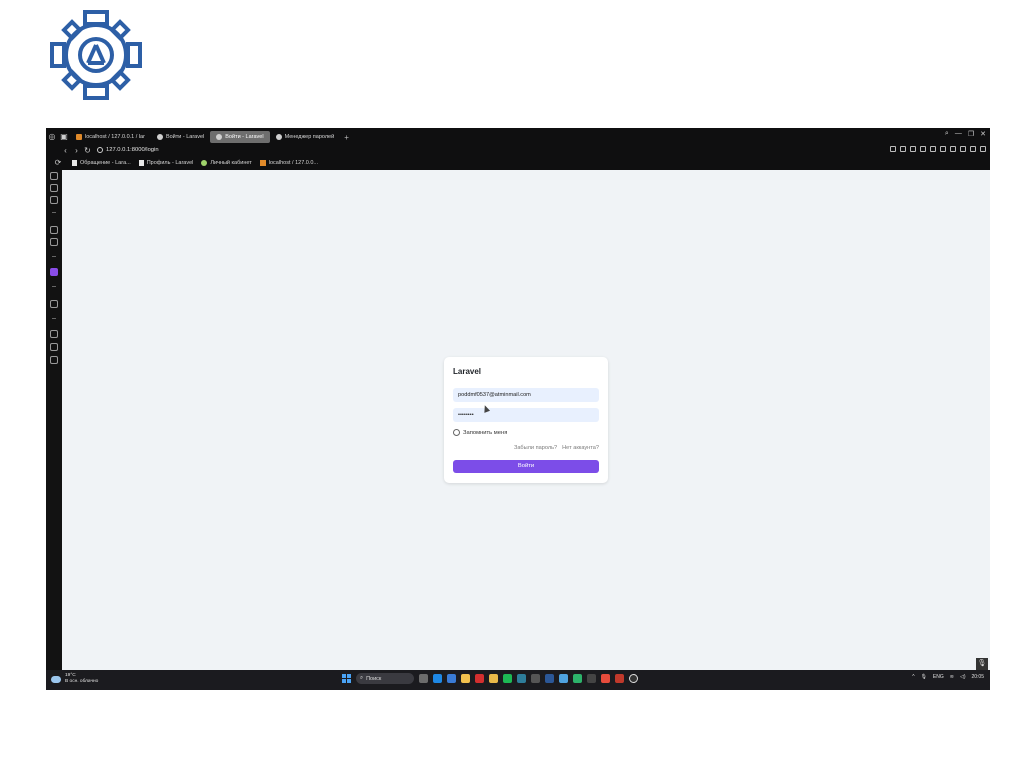  I want to click on close-icon: ✕, so click(983, 134).